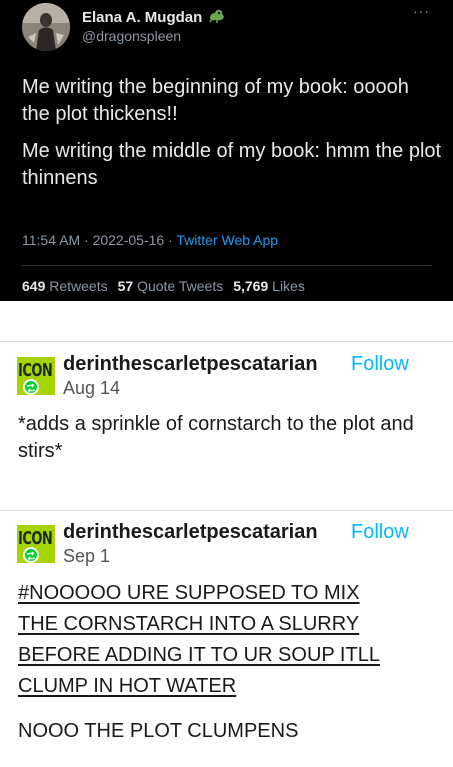 The width and height of the screenshot is (453, 767). Describe the element at coordinates (142, 17) in the screenshot. I see `author-name: Elana A. Mugdan` at that location.